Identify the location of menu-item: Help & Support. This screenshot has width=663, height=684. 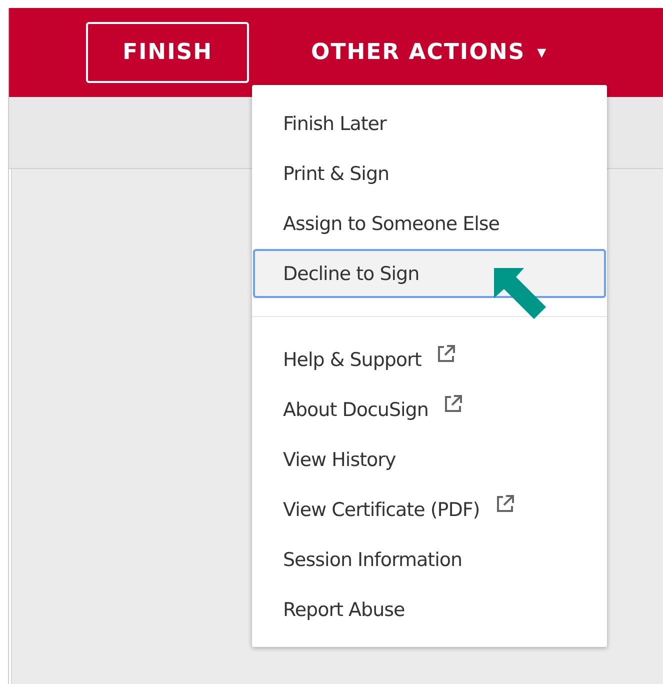
(429, 360).